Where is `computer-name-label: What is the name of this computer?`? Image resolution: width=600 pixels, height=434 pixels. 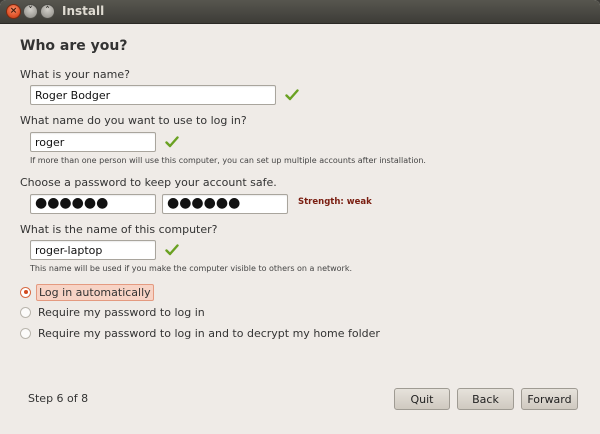
computer-name-label: What is the name of this computer? is located at coordinates (119, 229).